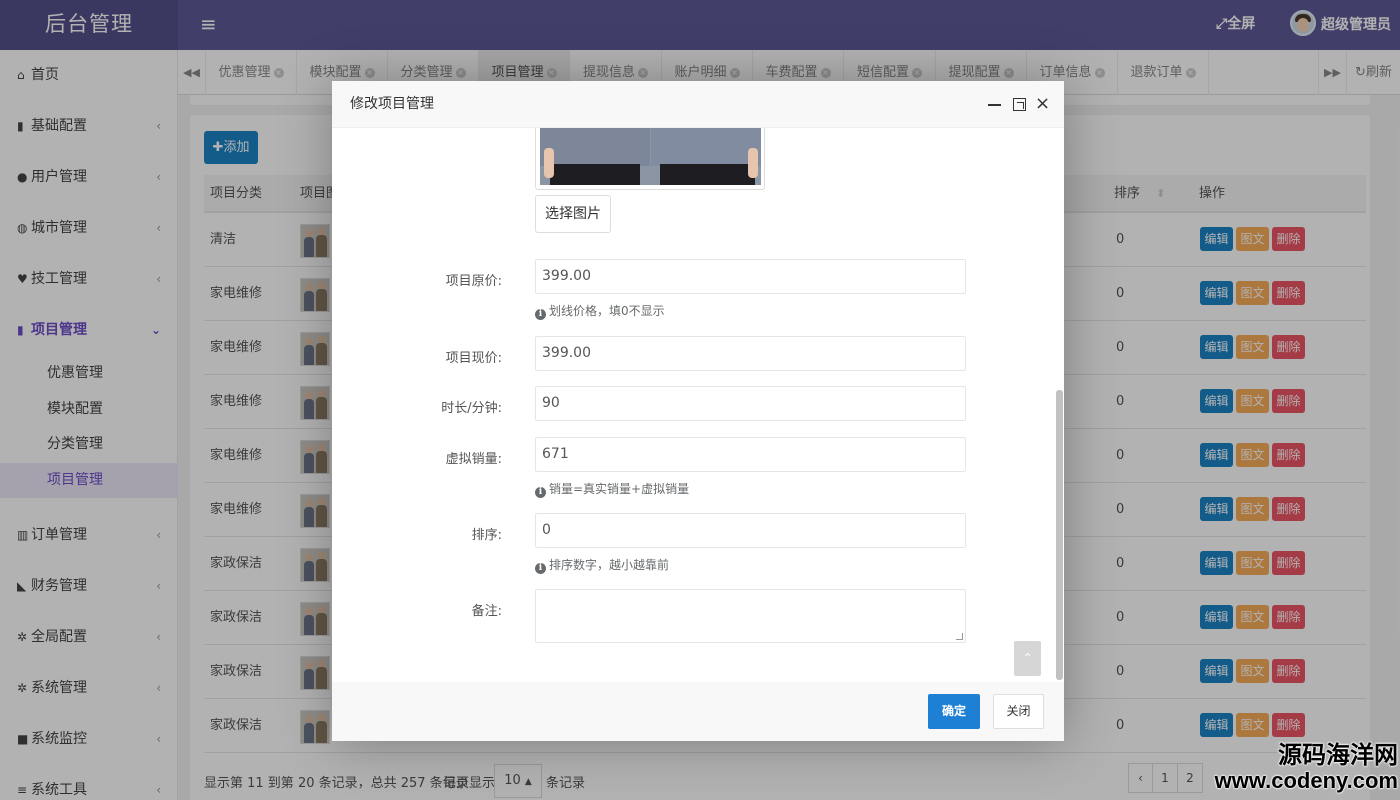  What do you see at coordinates (959, 636) in the screenshot?
I see `resize-grip-icon` at bounding box center [959, 636].